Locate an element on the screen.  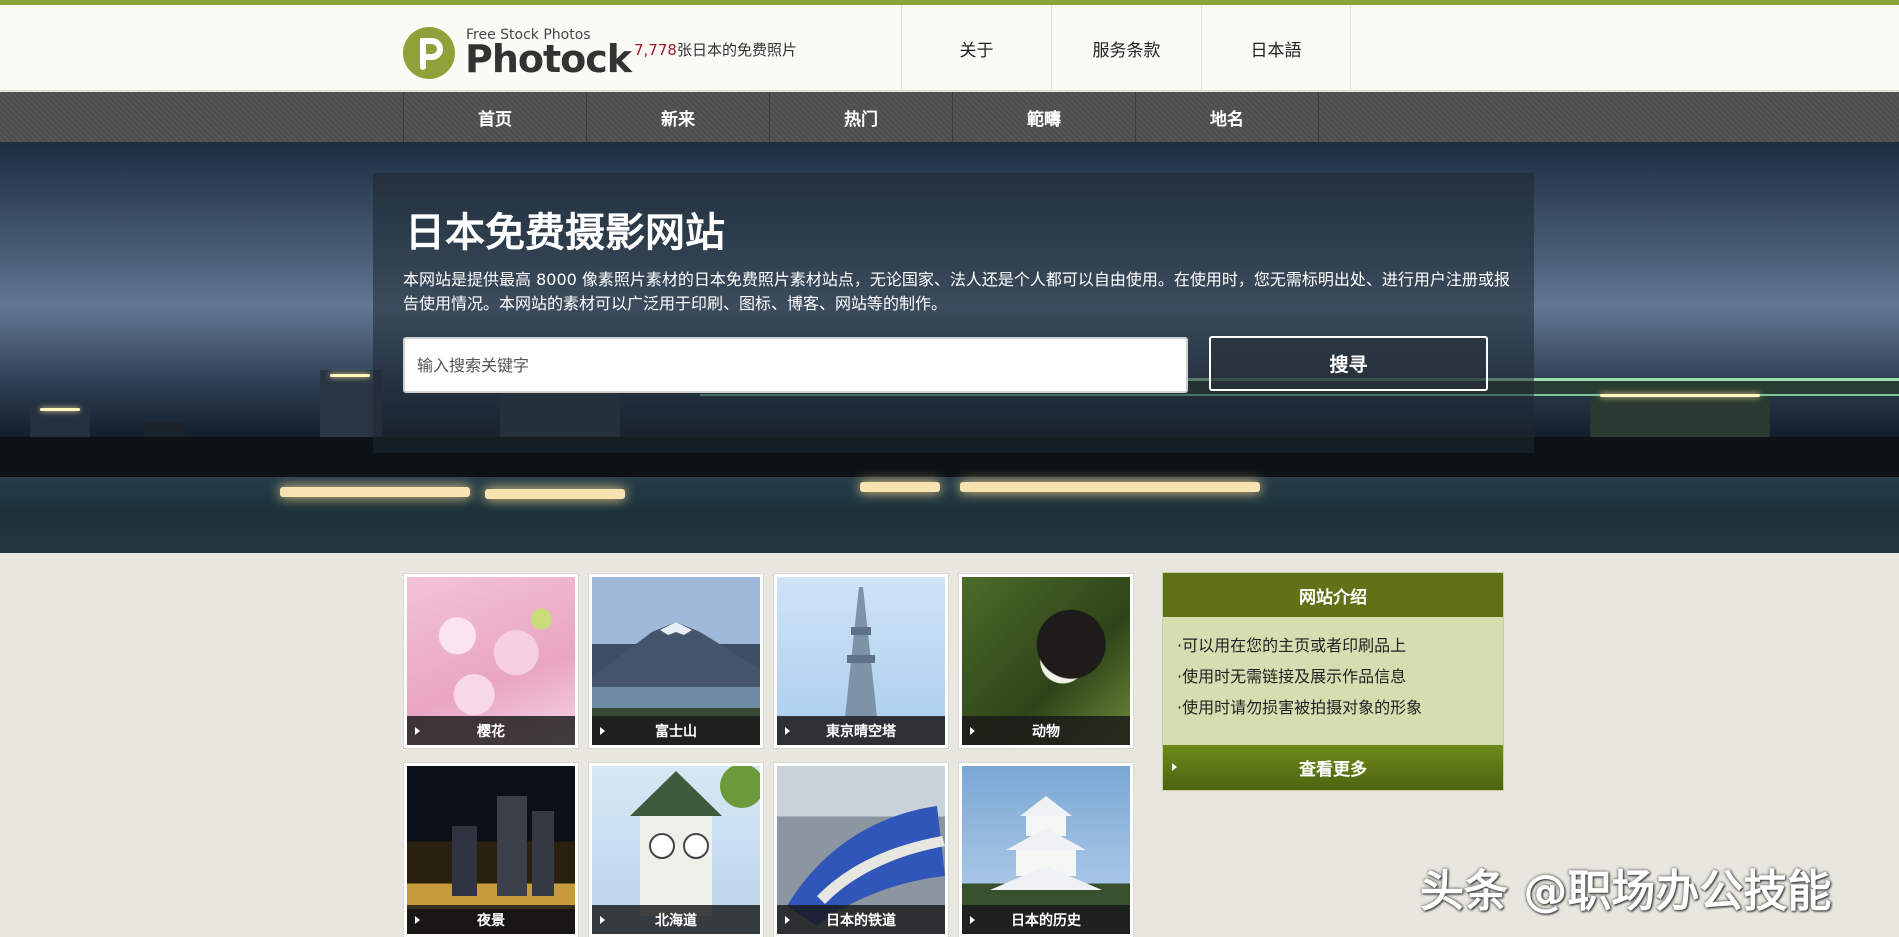
category-caption: 樱花 is located at coordinates (491, 730).